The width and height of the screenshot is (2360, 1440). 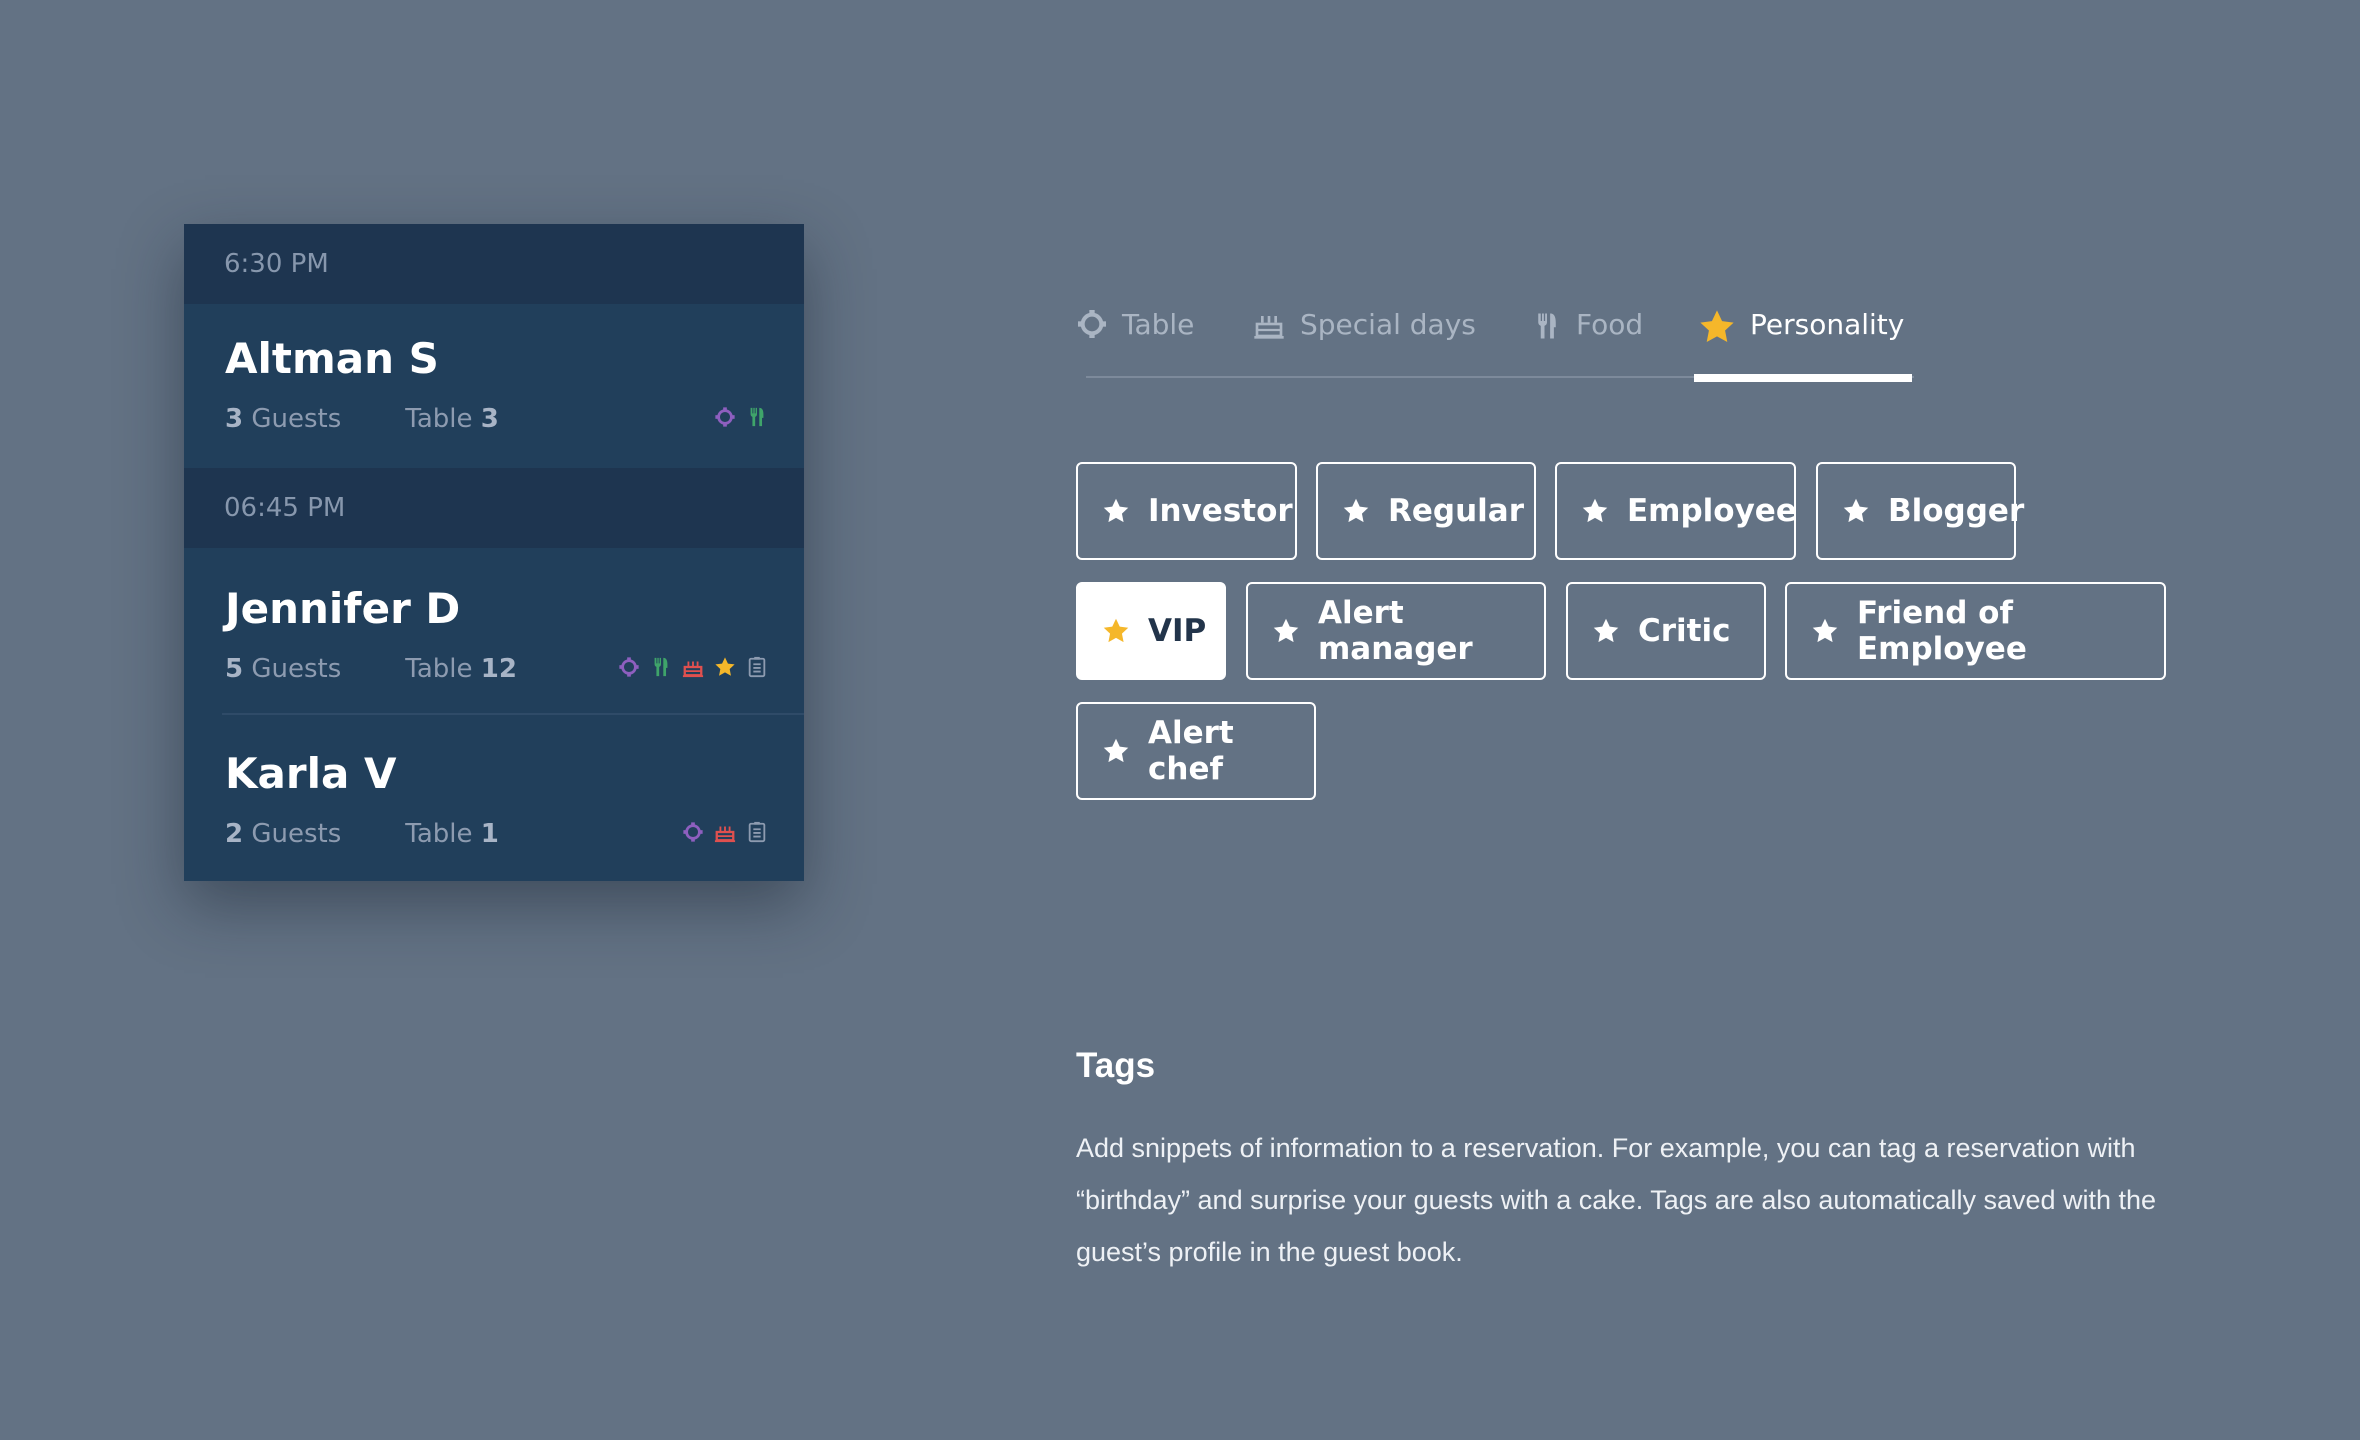 What do you see at coordinates (494, 264) in the screenshot?
I see `time-slot-header: 6:30 PM` at bounding box center [494, 264].